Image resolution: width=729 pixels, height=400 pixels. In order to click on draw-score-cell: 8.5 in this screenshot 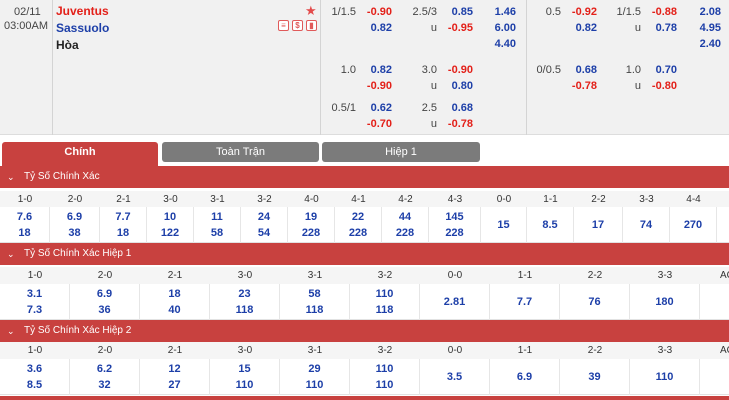, I will do `click(550, 225)`.